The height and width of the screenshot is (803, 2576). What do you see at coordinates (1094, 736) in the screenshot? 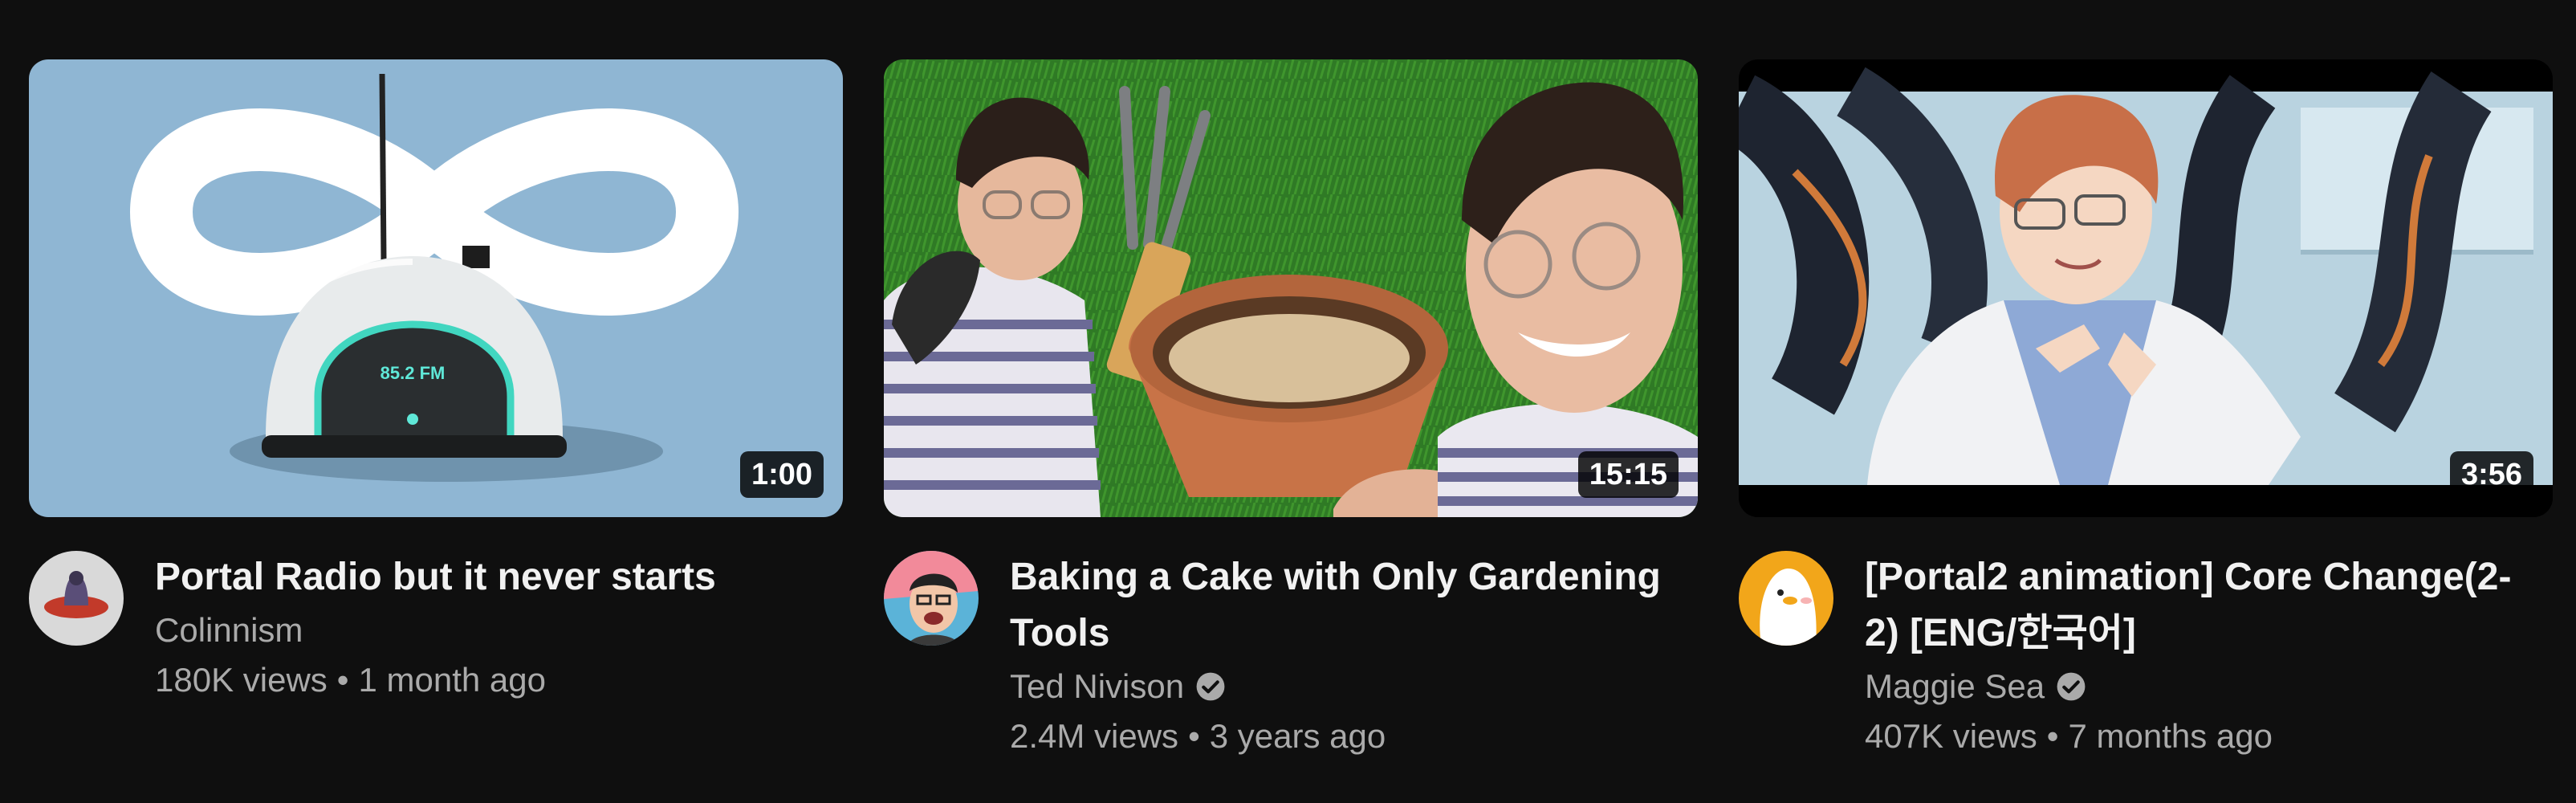
I see `view-count: 2.4M views` at bounding box center [1094, 736].